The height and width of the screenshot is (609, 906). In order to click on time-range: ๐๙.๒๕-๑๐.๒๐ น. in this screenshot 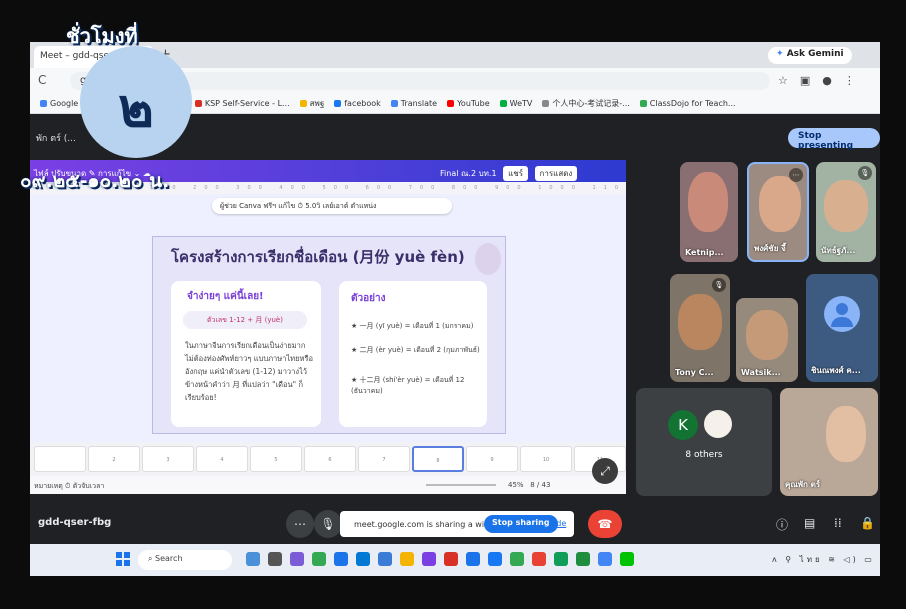, I will do `click(95, 181)`.